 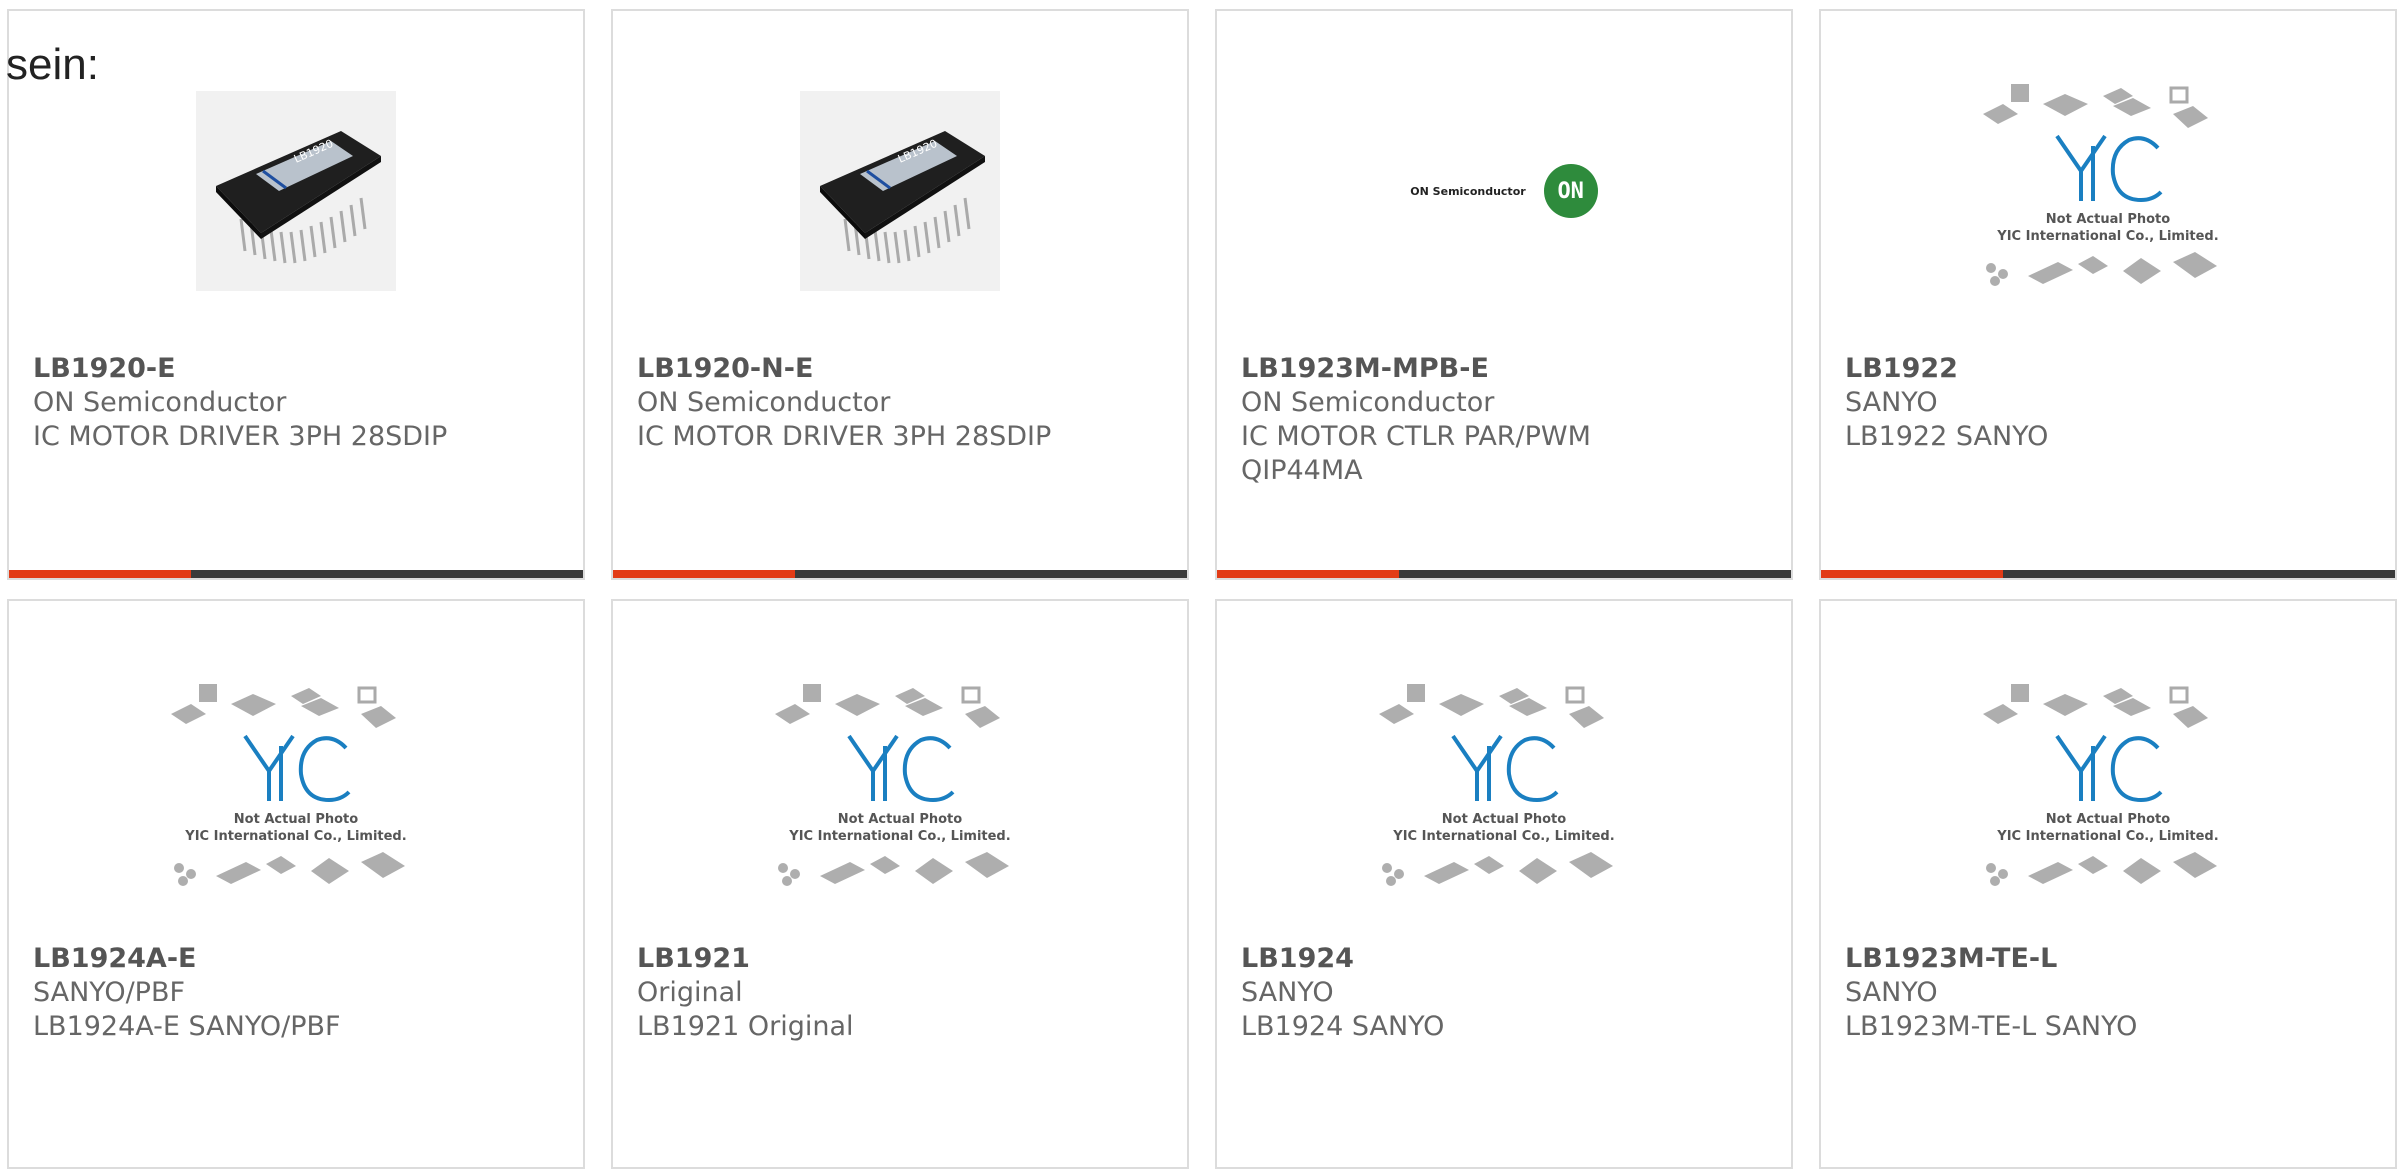 I want to click on product-info: LB1924 SANYO LB1924 SANYO, so click(x=1506, y=992).